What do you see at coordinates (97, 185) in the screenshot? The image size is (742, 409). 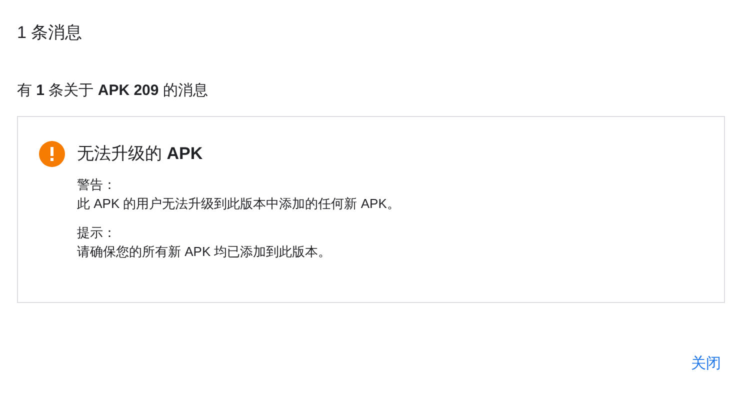 I see `section-label: 警告：` at bounding box center [97, 185].